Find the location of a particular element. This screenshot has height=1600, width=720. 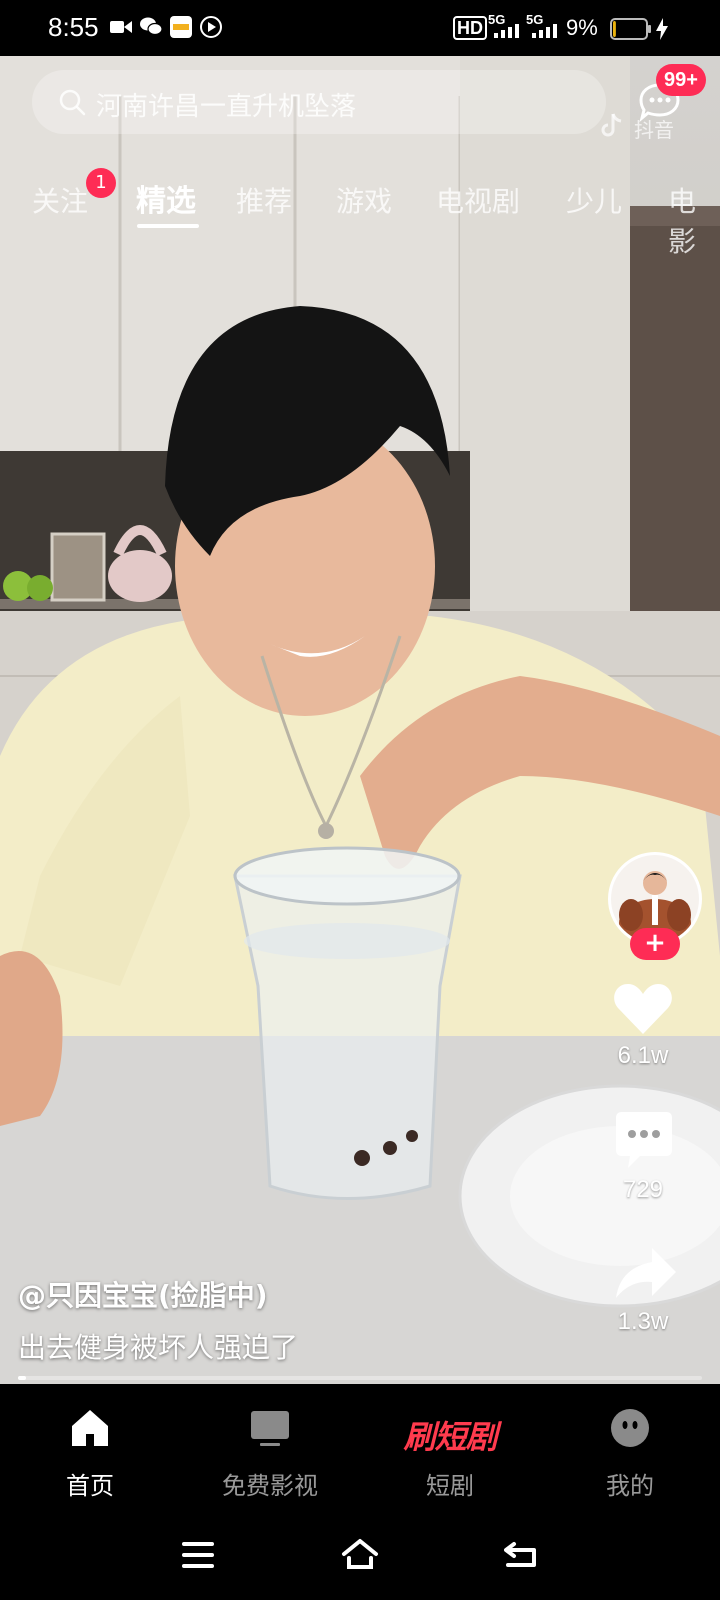

tab-movies: 电影 is located at coordinates (694, 220).